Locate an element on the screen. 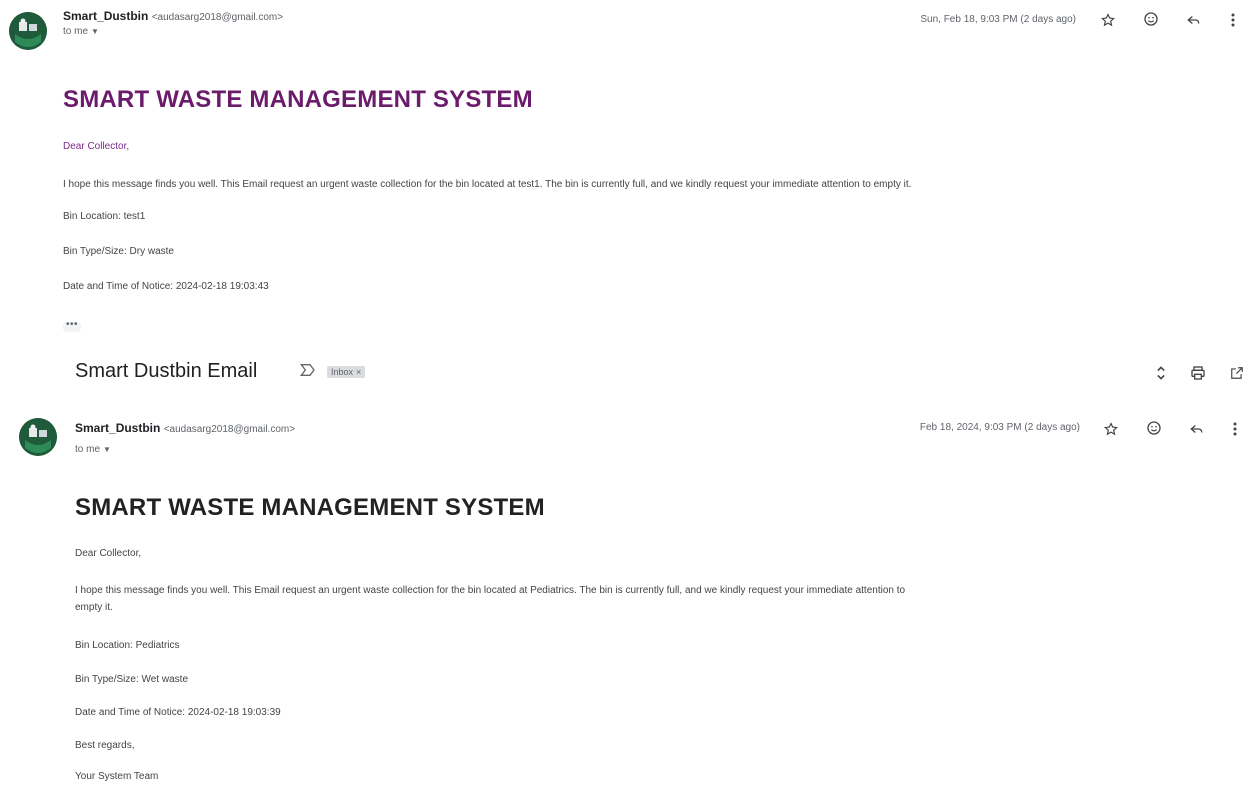 The width and height of the screenshot is (1252, 789). bin-type: Bin Type/Size: Dry waste is located at coordinates (118, 251).